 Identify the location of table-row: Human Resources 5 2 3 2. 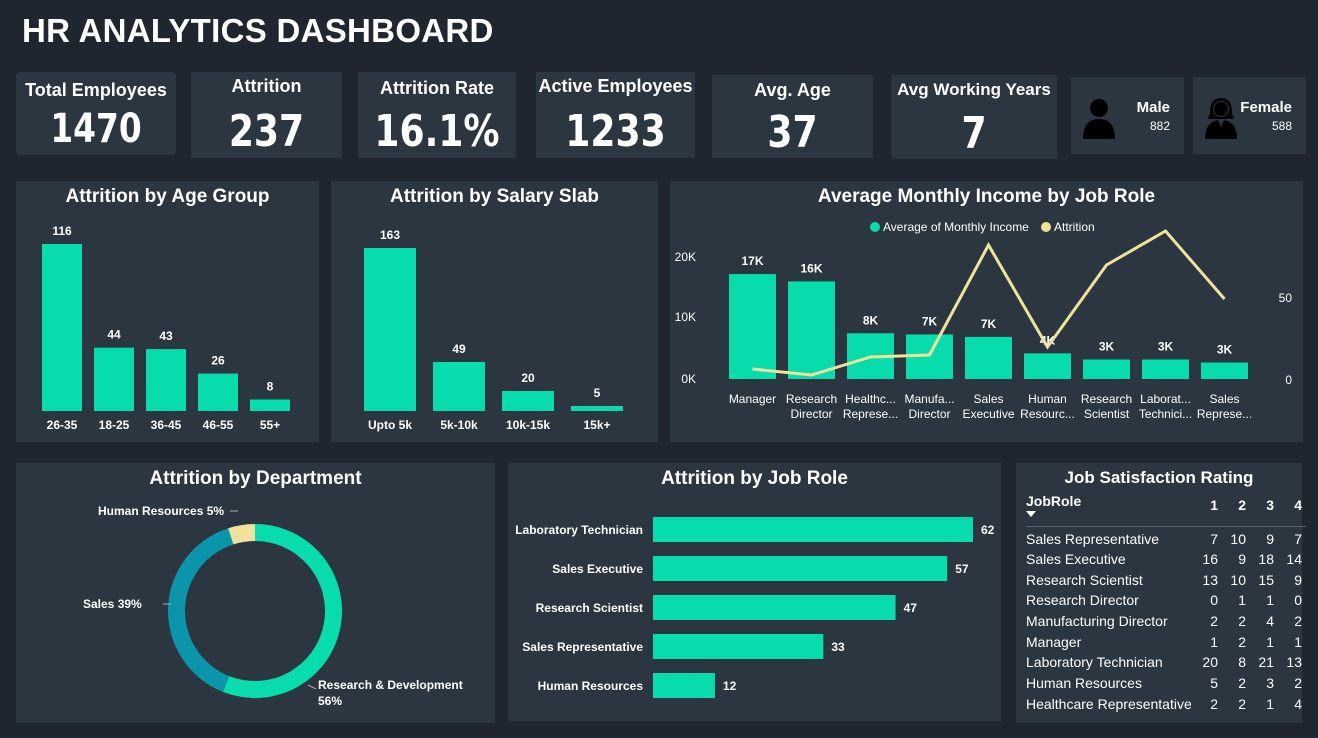
(1166, 683).